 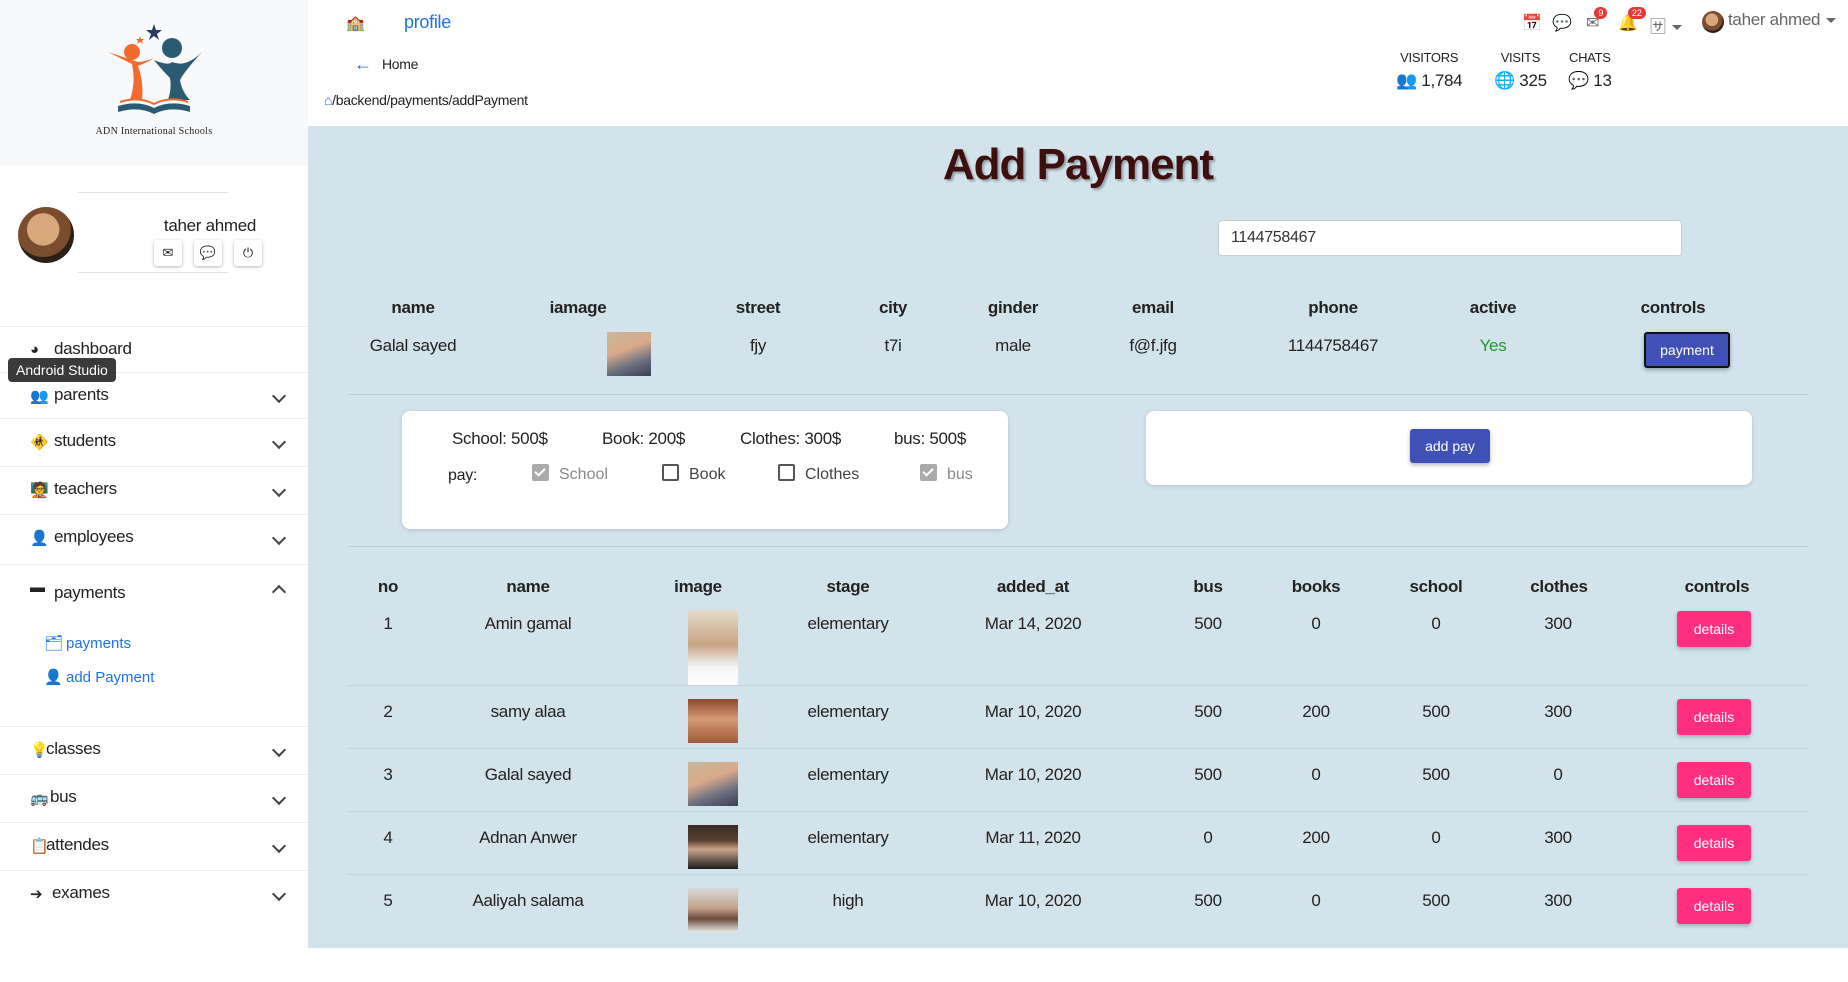 I want to click on home-icon: ⌂, so click(x=328, y=100).